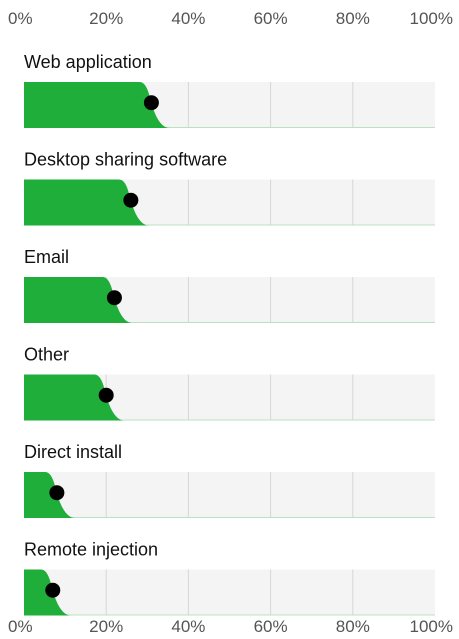 Image resolution: width=459 pixels, height=639 pixels. What do you see at coordinates (106, 626) in the screenshot?
I see `bottom-tick-label: 20%` at bounding box center [106, 626].